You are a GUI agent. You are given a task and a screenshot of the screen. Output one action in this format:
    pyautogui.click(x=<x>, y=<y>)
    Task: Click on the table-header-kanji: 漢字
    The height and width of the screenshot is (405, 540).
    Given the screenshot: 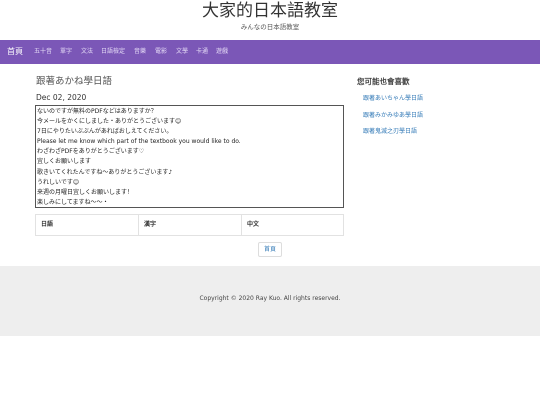 What is the action you would take?
    pyautogui.click(x=190, y=225)
    